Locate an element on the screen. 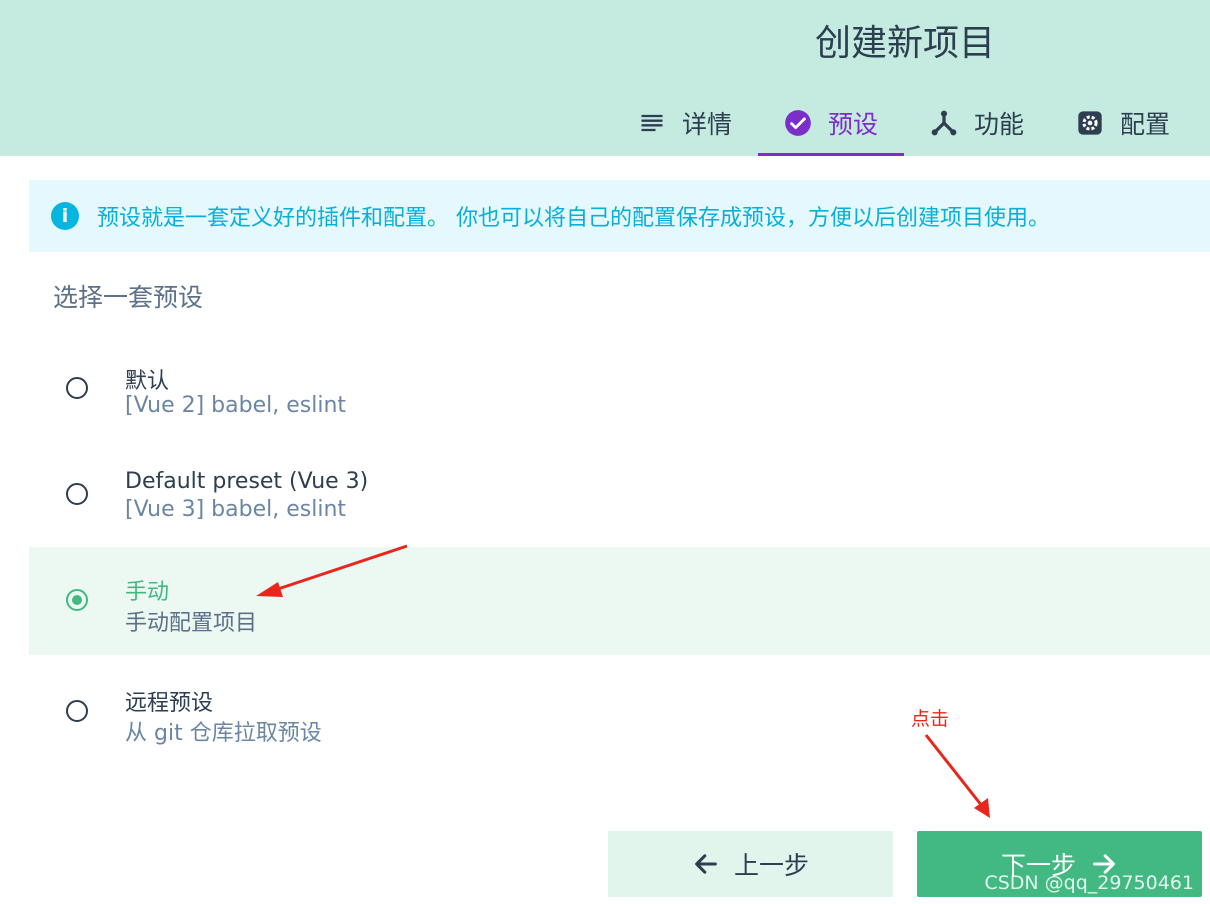 Image resolution: width=1210 pixels, height=904 pixels. preset-name: 默认 is located at coordinates (147, 381).